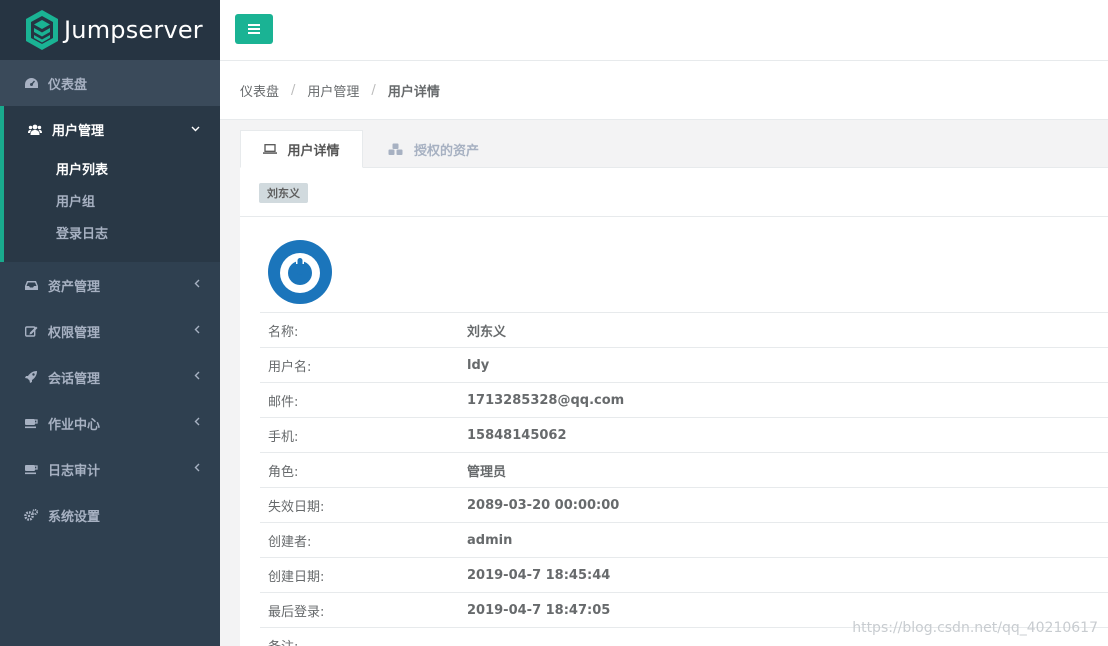 The width and height of the screenshot is (1108, 646). Describe the element at coordinates (270, 149) in the screenshot. I see `laptop-icon` at that location.